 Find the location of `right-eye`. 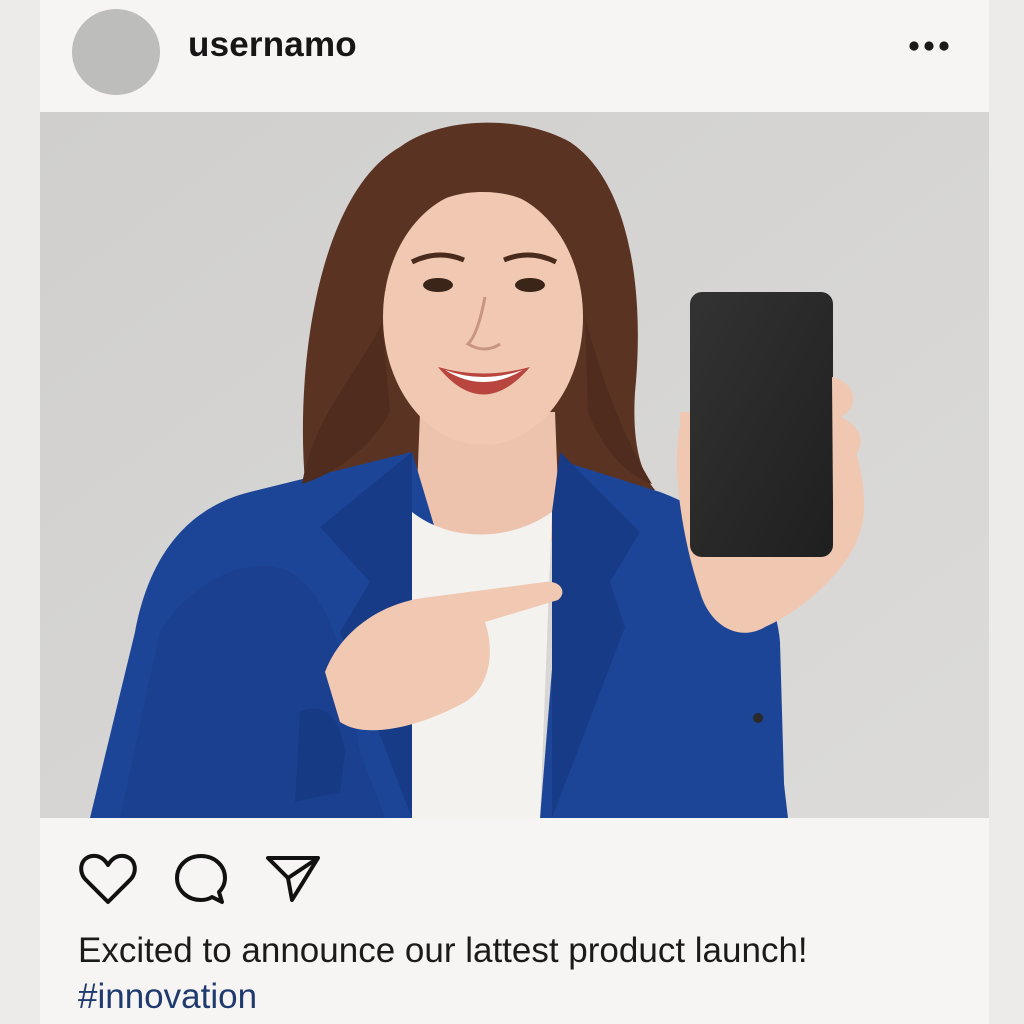

right-eye is located at coordinates (530, 285).